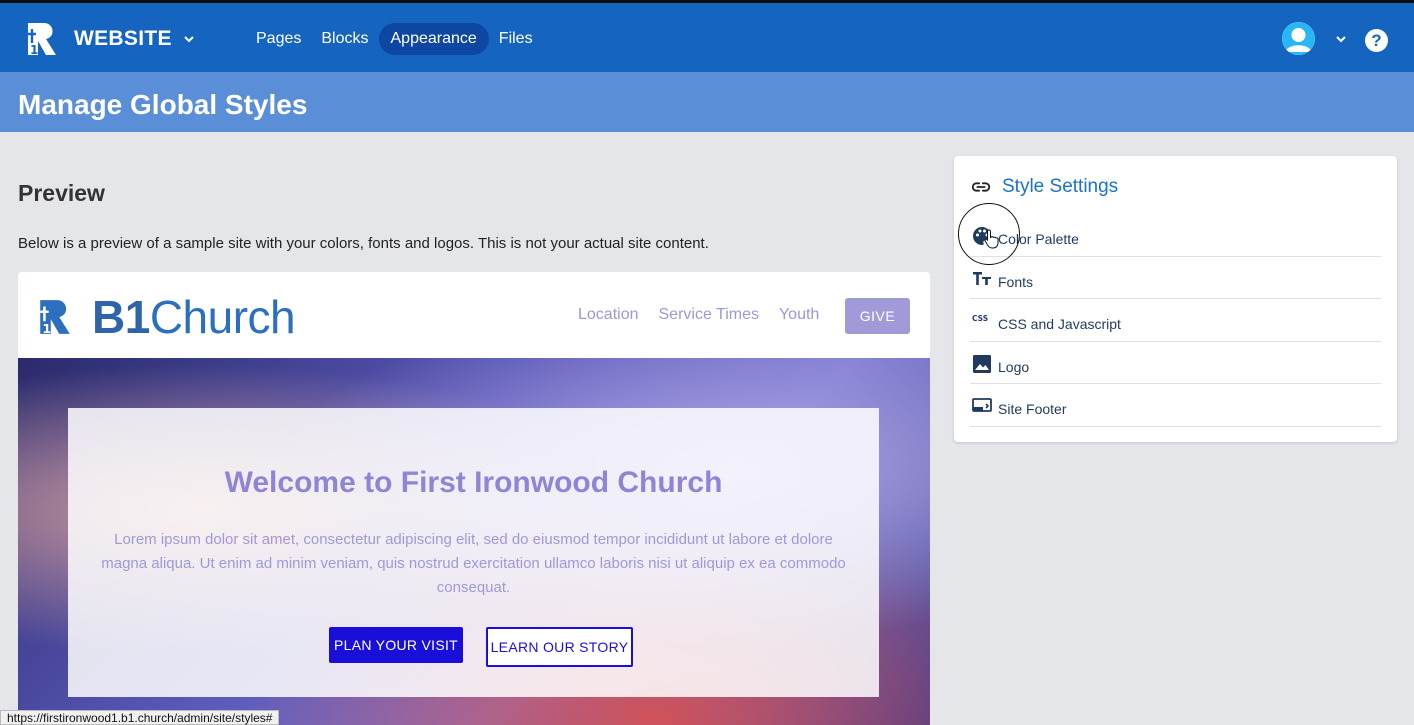  I want to click on menu-label-css-javascript: CSS and Javascript, so click(1059, 324).